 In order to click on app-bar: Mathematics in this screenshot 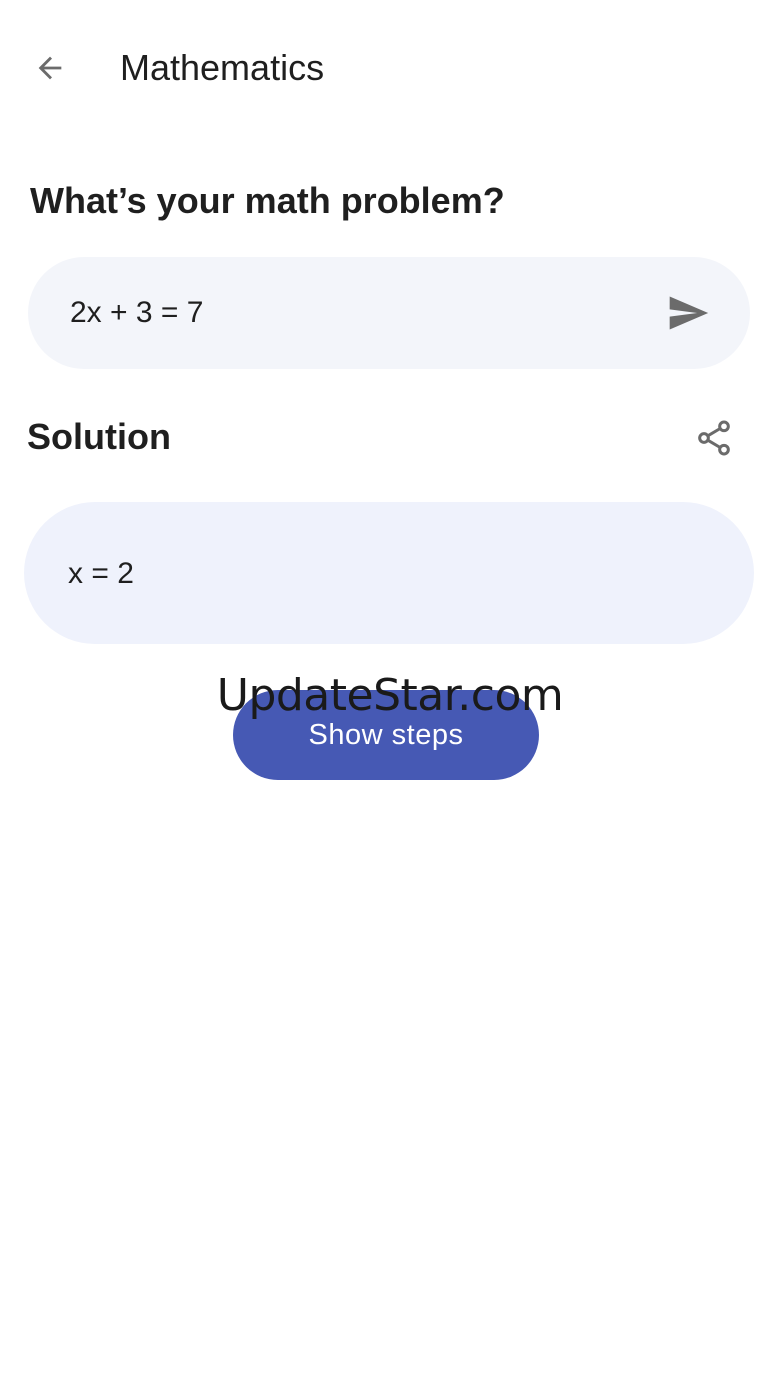, I will do `click(390, 68)`.